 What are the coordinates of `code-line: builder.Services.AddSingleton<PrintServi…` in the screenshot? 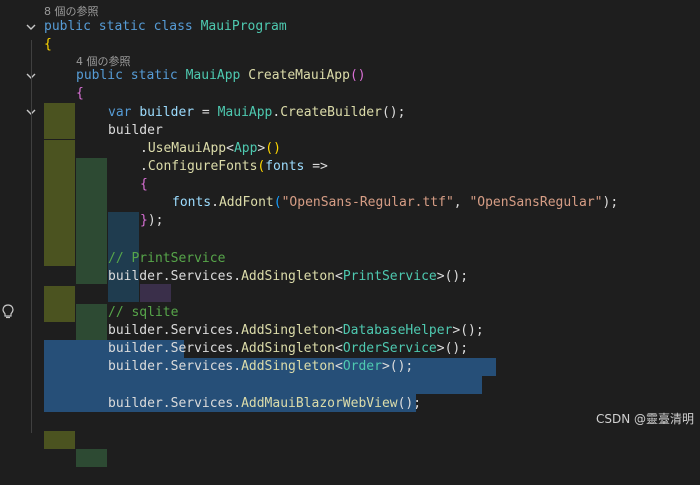 It's located at (234, 304).